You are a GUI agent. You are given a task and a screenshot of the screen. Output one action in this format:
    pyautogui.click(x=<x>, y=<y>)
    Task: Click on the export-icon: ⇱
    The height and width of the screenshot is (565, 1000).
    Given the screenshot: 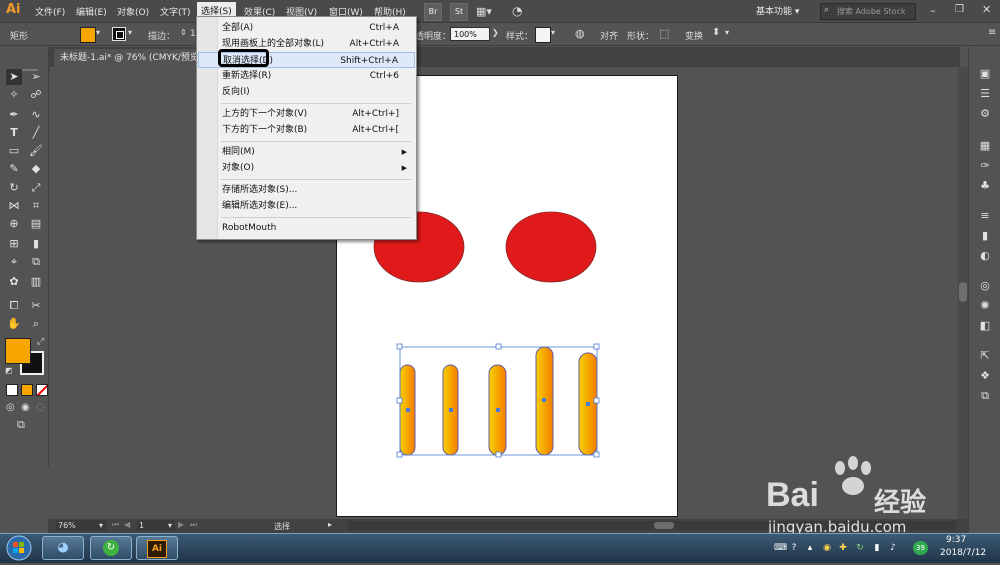 What is the action you would take?
    pyautogui.click(x=985, y=356)
    